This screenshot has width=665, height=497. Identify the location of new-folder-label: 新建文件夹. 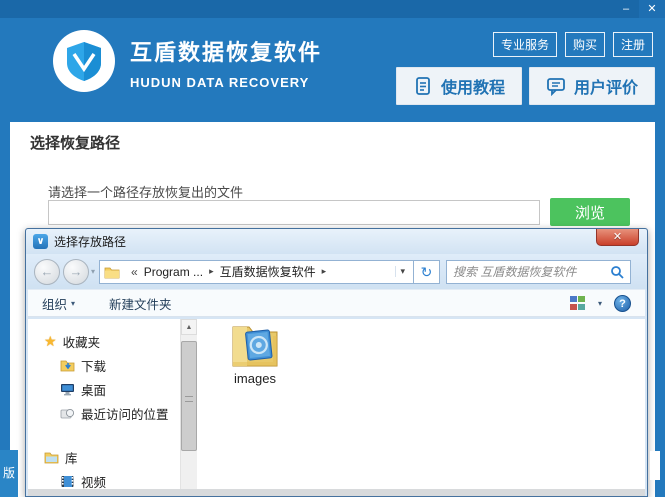
(140, 304).